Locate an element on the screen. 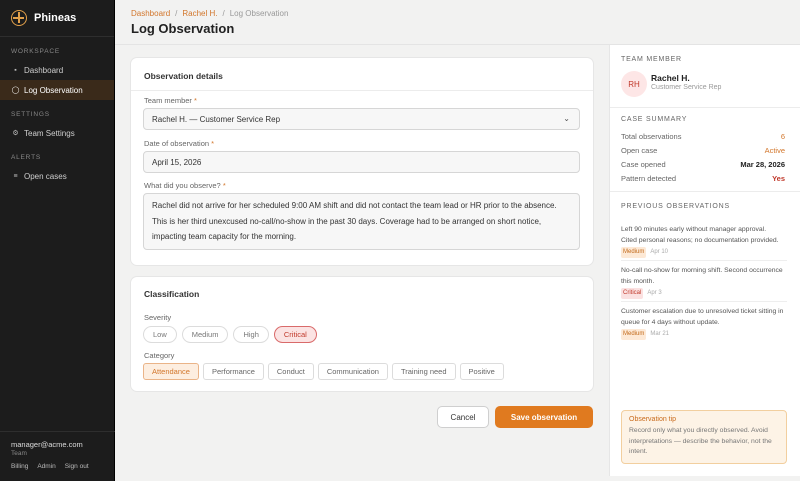  brand-name: Phineas is located at coordinates (55, 18).